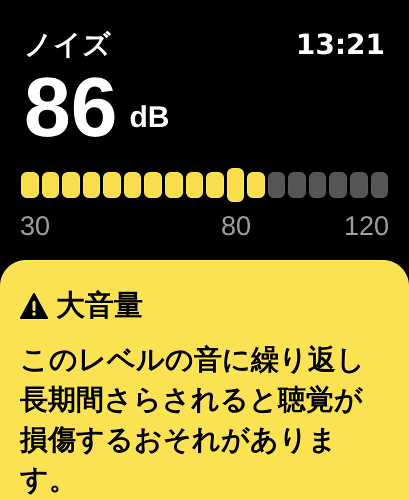 This screenshot has width=409, height=500. What do you see at coordinates (366, 226) in the screenshot?
I see `scale-label: 120` at bounding box center [366, 226].